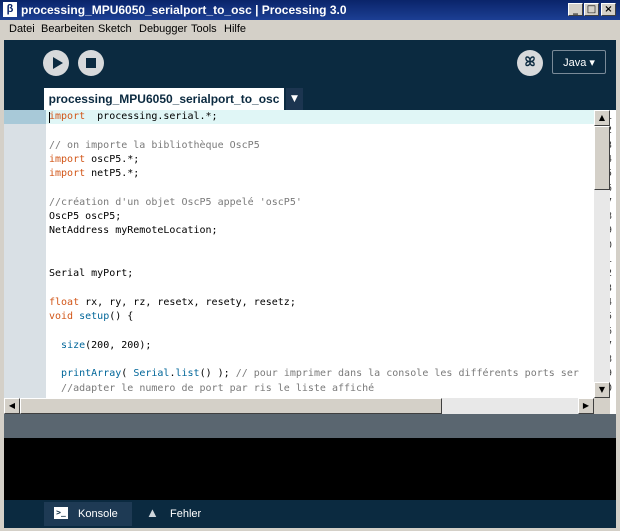 This screenshot has height=531, width=620. Describe the element at coordinates (321, 159) in the screenshot. I see `code-line: import oscP5.*;` at that location.